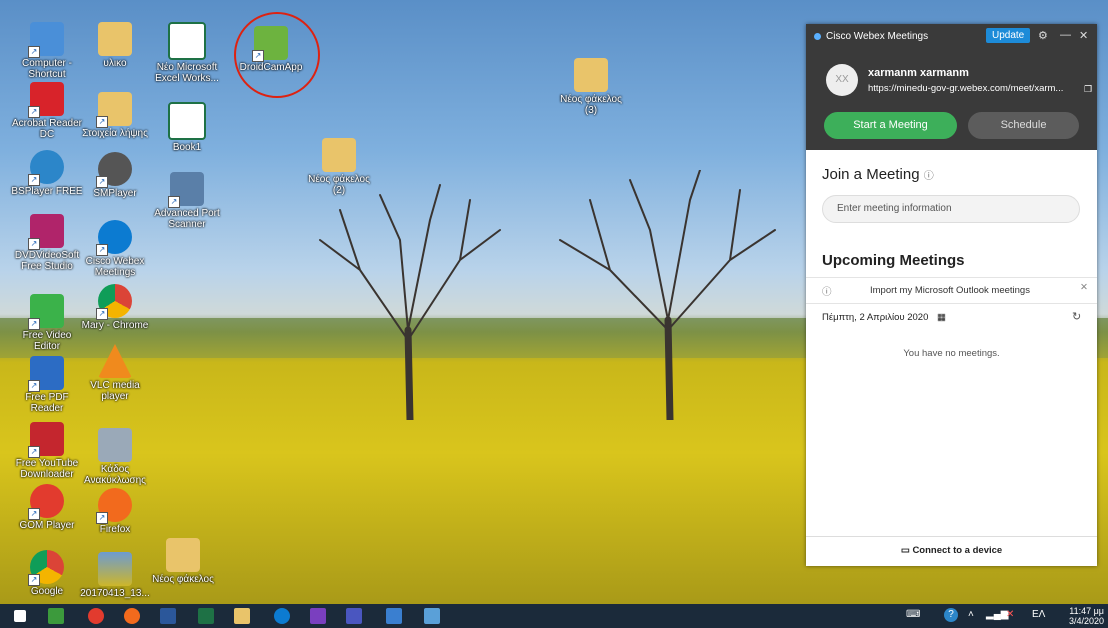 This screenshot has height=628, width=1108. I want to click on clock: 11:47 μμ 3/4/2020, so click(1082, 616).